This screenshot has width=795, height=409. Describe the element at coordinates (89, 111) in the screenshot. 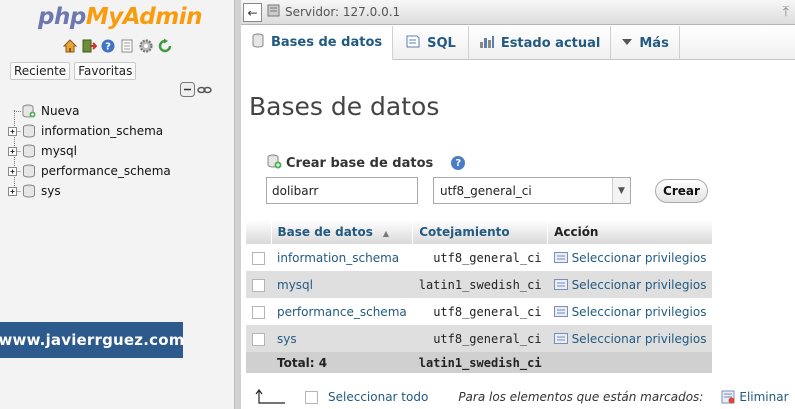

I see `tree-item-new: Nueva` at that location.